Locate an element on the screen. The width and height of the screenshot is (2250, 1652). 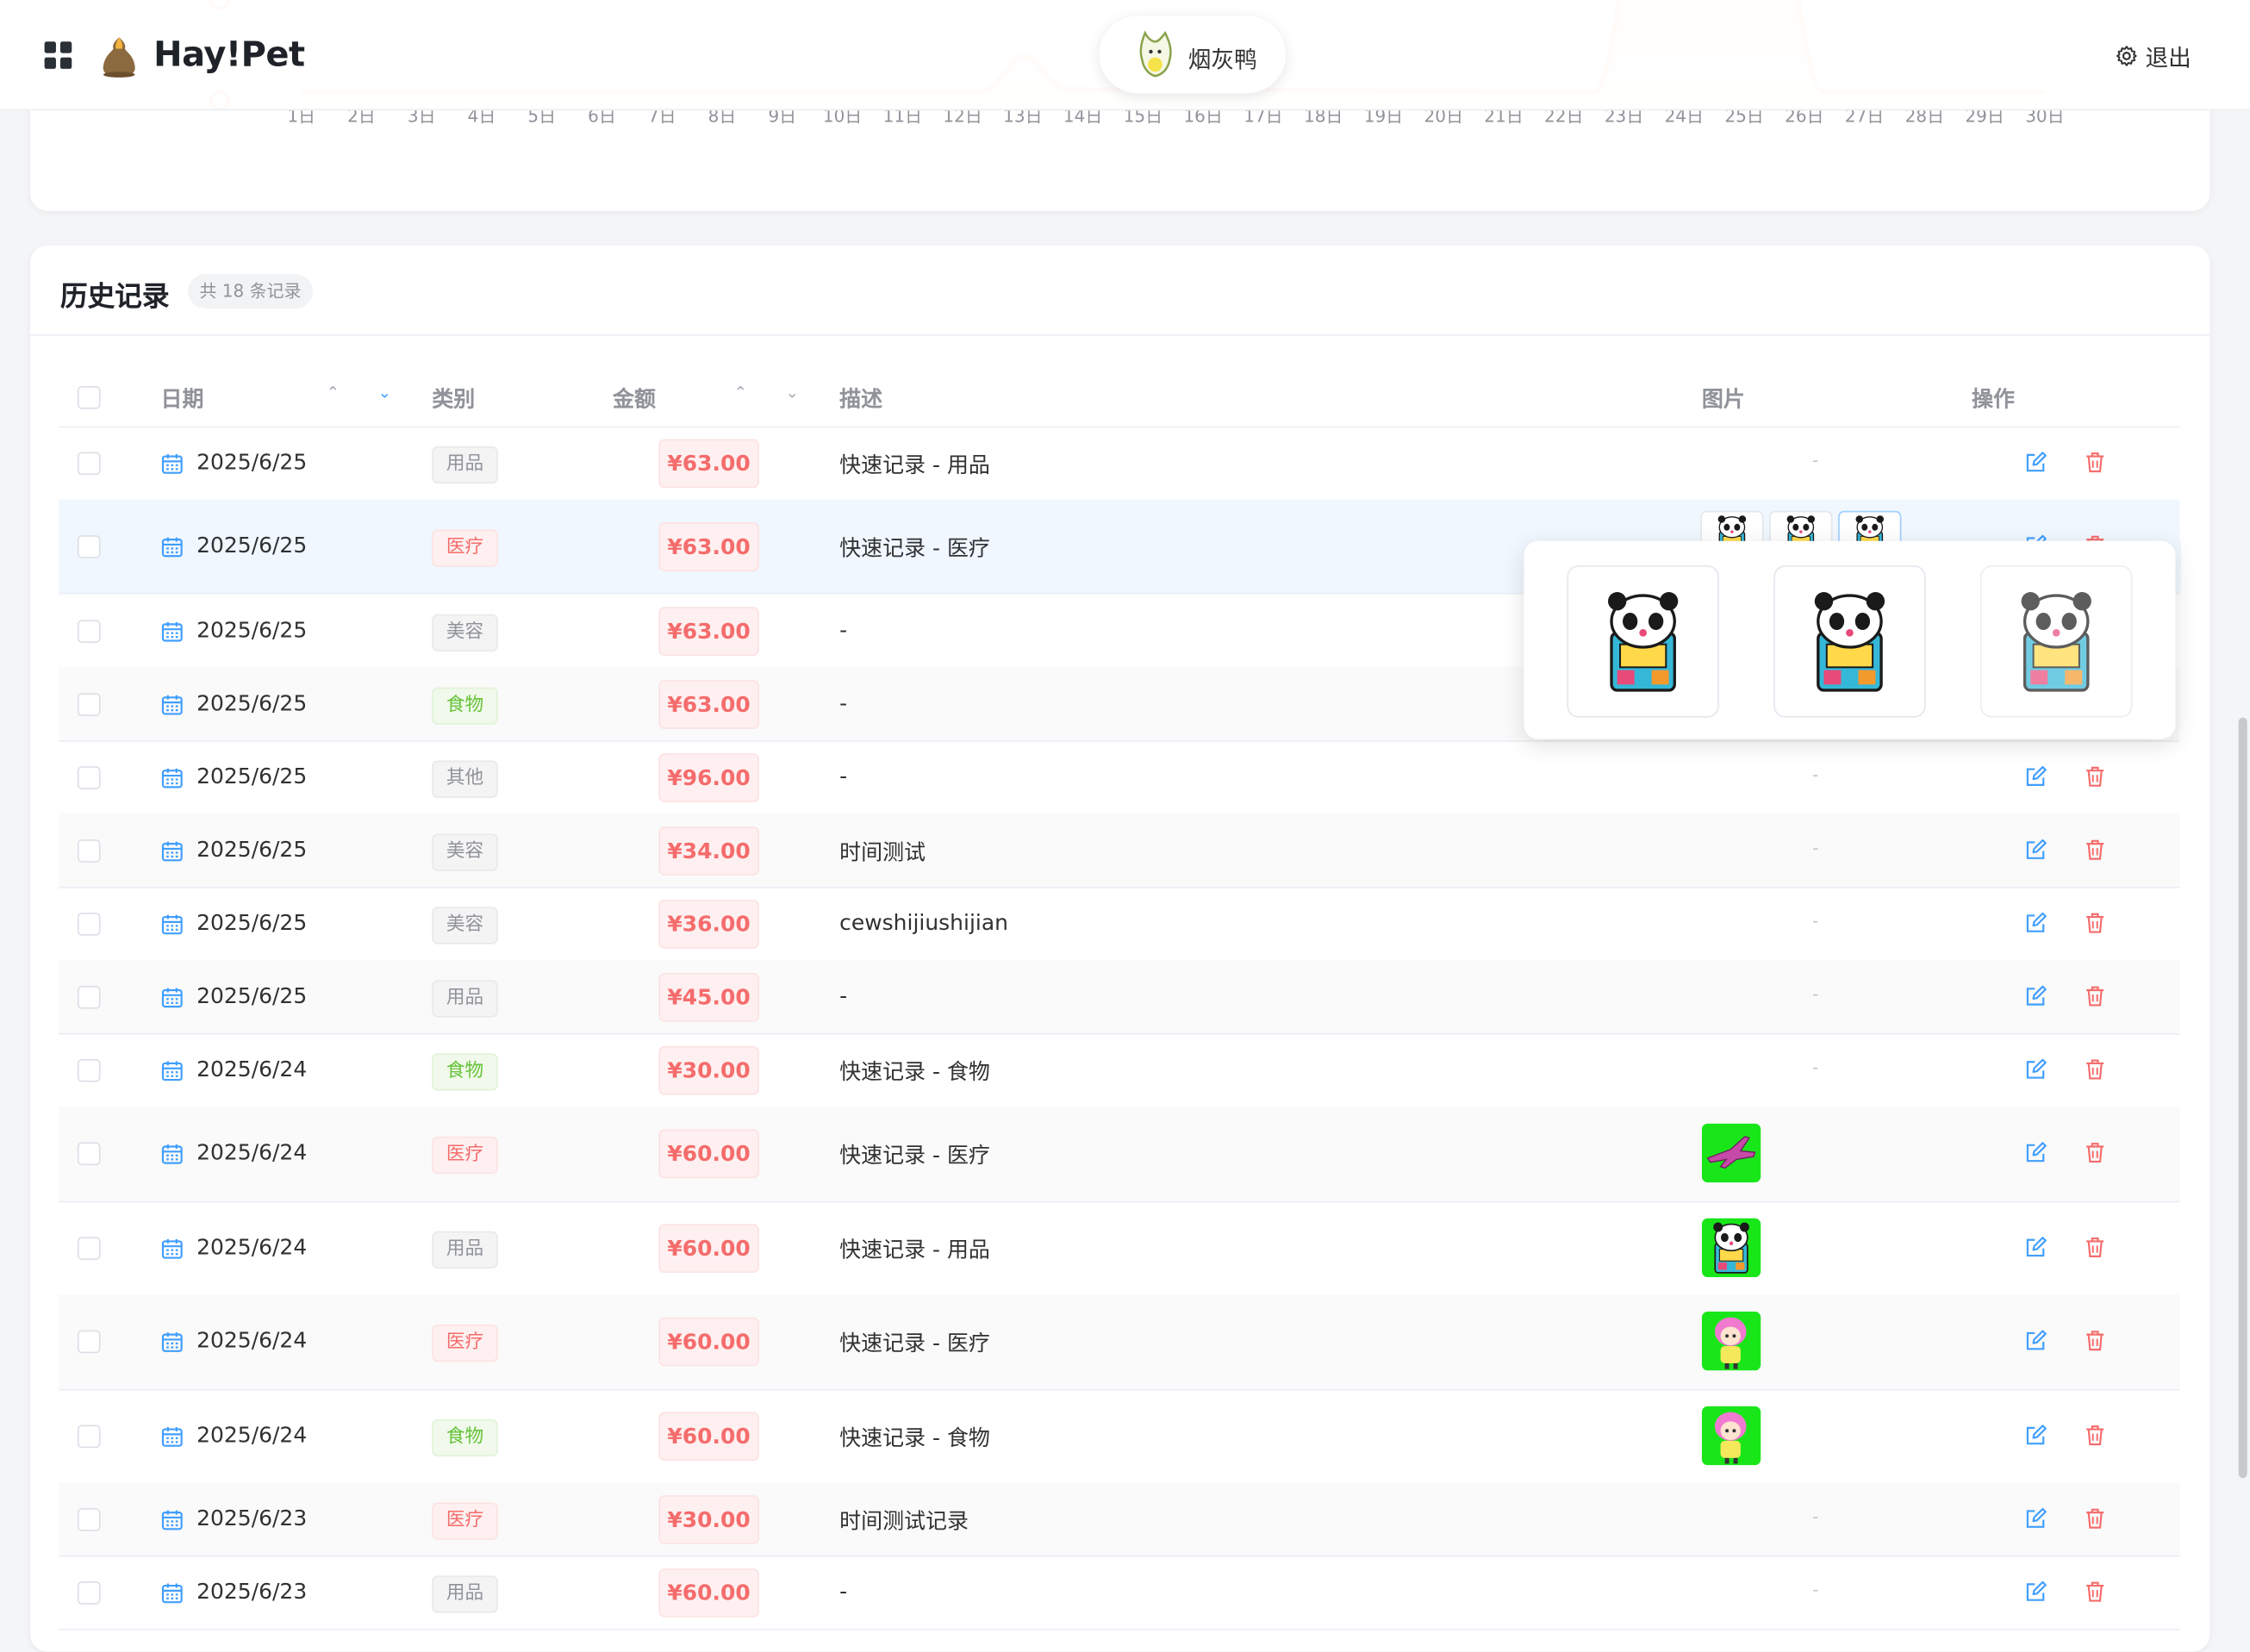
table-row: 2025/6/23 医疗 ¥30.00 时间测试记录 - is located at coordinates (1119, 1519).